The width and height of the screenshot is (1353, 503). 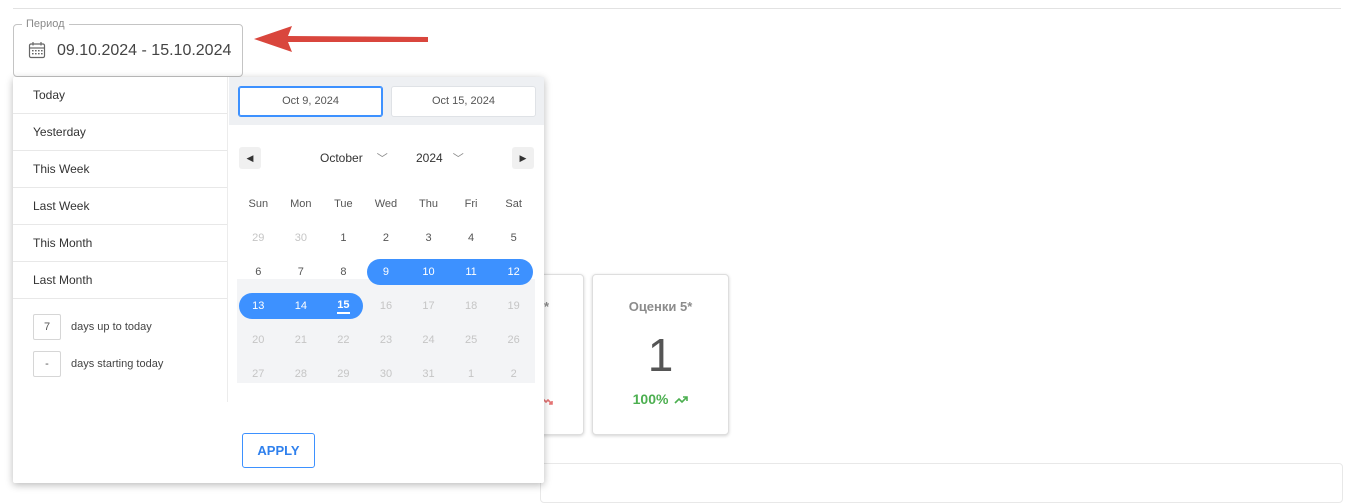 I want to click on day-cell: 3, so click(x=428, y=238).